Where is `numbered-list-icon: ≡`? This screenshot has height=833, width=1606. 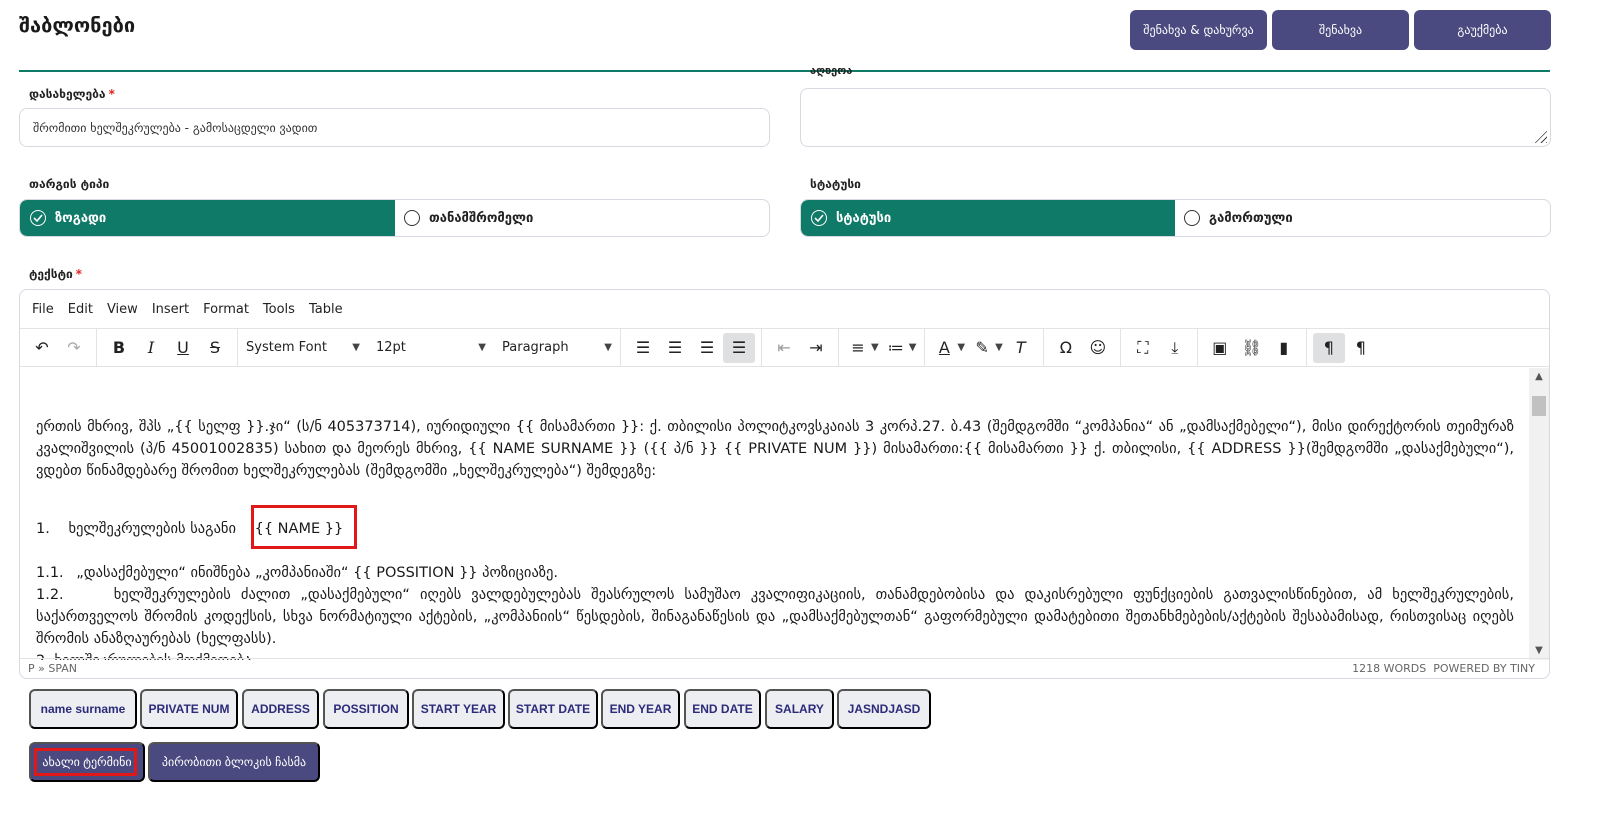 numbered-list-icon: ≡ is located at coordinates (858, 348).